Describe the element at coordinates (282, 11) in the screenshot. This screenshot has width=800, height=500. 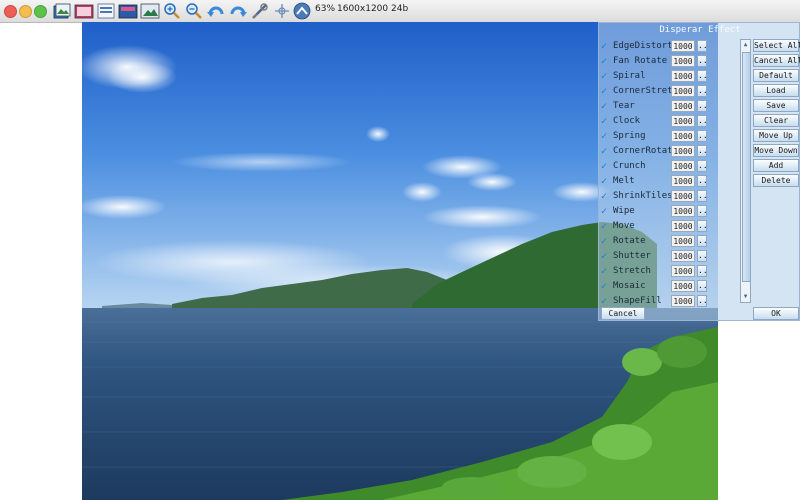
I see `crosshair-icon` at that location.